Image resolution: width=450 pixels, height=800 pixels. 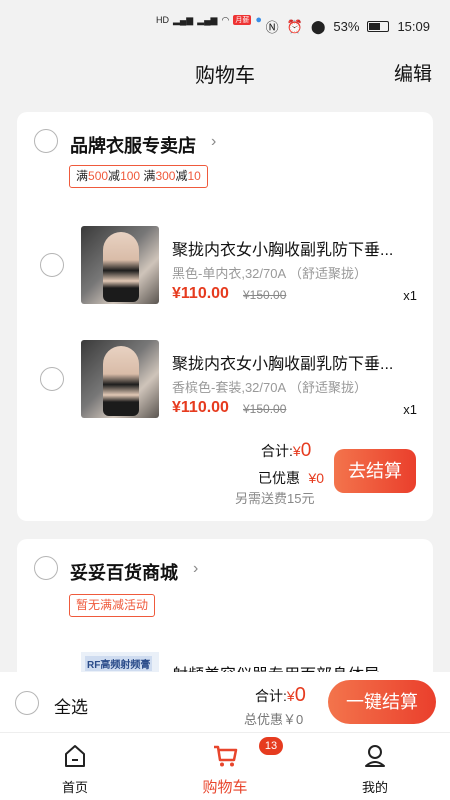 I want to click on wifi-icon: ◠, so click(x=225, y=19).